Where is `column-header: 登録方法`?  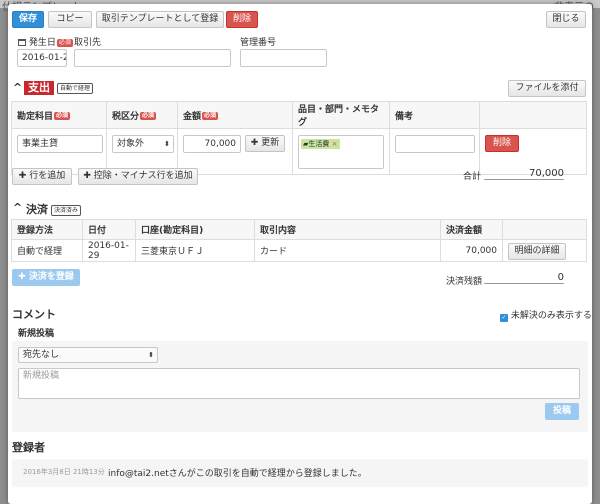 column-header: 登録方法 is located at coordinates (47, 229).